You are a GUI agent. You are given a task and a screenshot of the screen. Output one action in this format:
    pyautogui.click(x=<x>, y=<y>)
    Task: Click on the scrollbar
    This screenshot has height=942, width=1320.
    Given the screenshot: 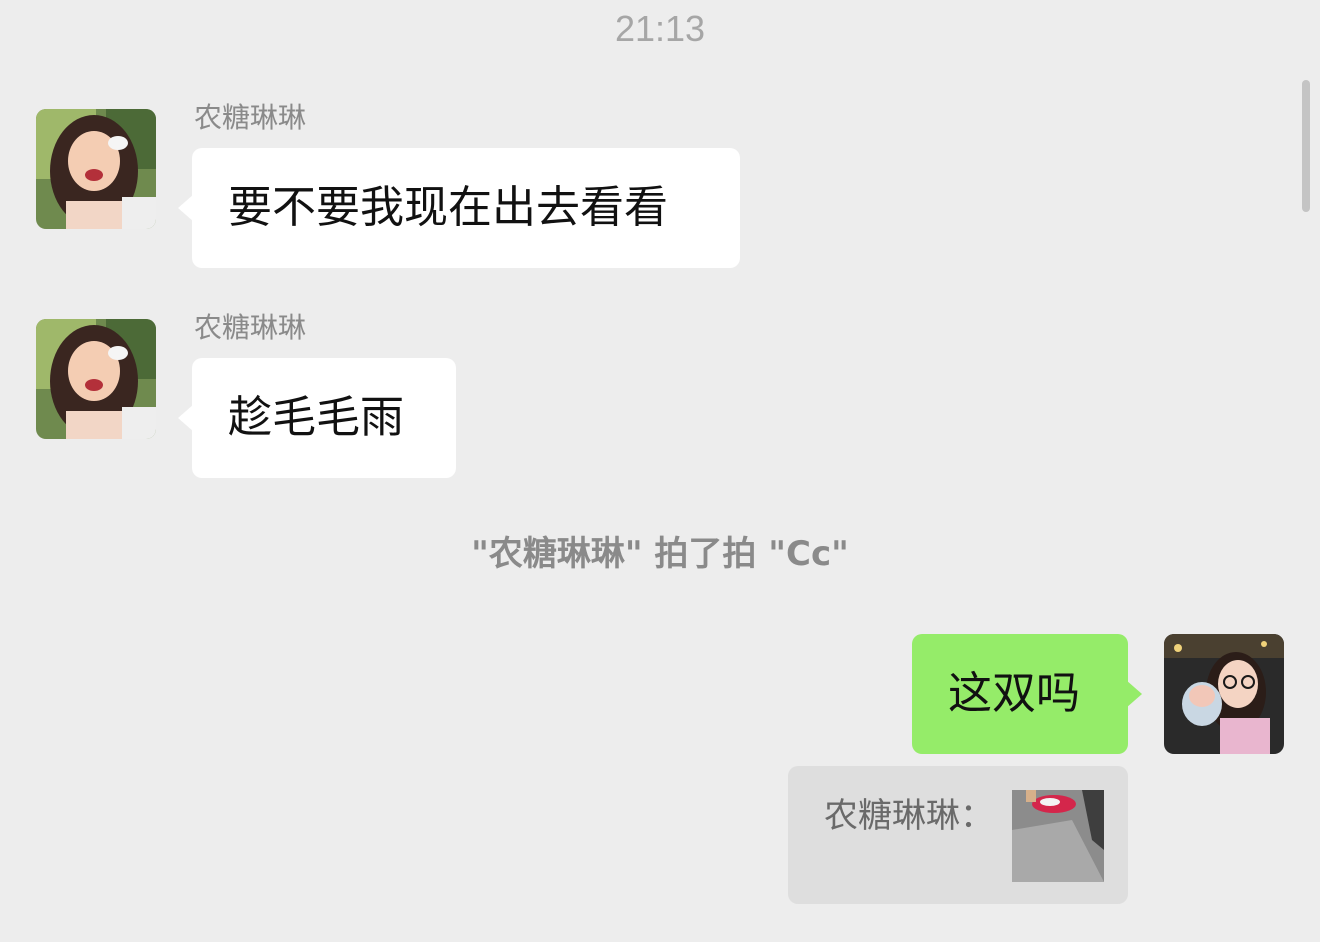 What is the action you would take?
    pyautogui.click(x=1306, y=146)
    